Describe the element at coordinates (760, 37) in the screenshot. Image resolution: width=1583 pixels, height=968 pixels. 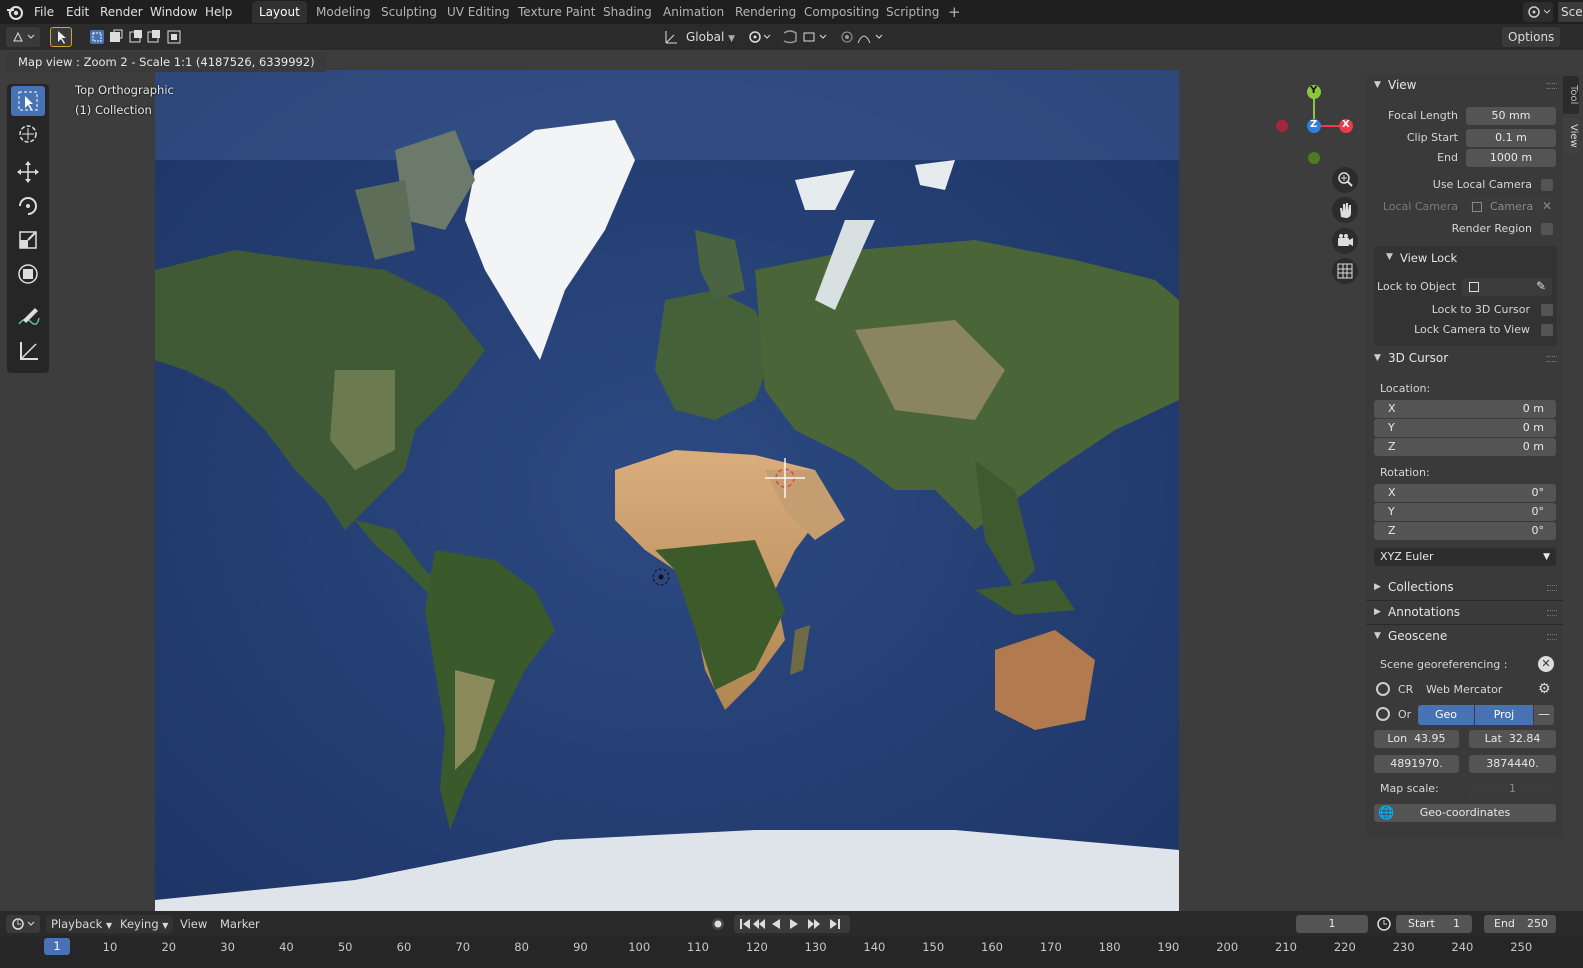
I see `pivot-point-icon` at that location.